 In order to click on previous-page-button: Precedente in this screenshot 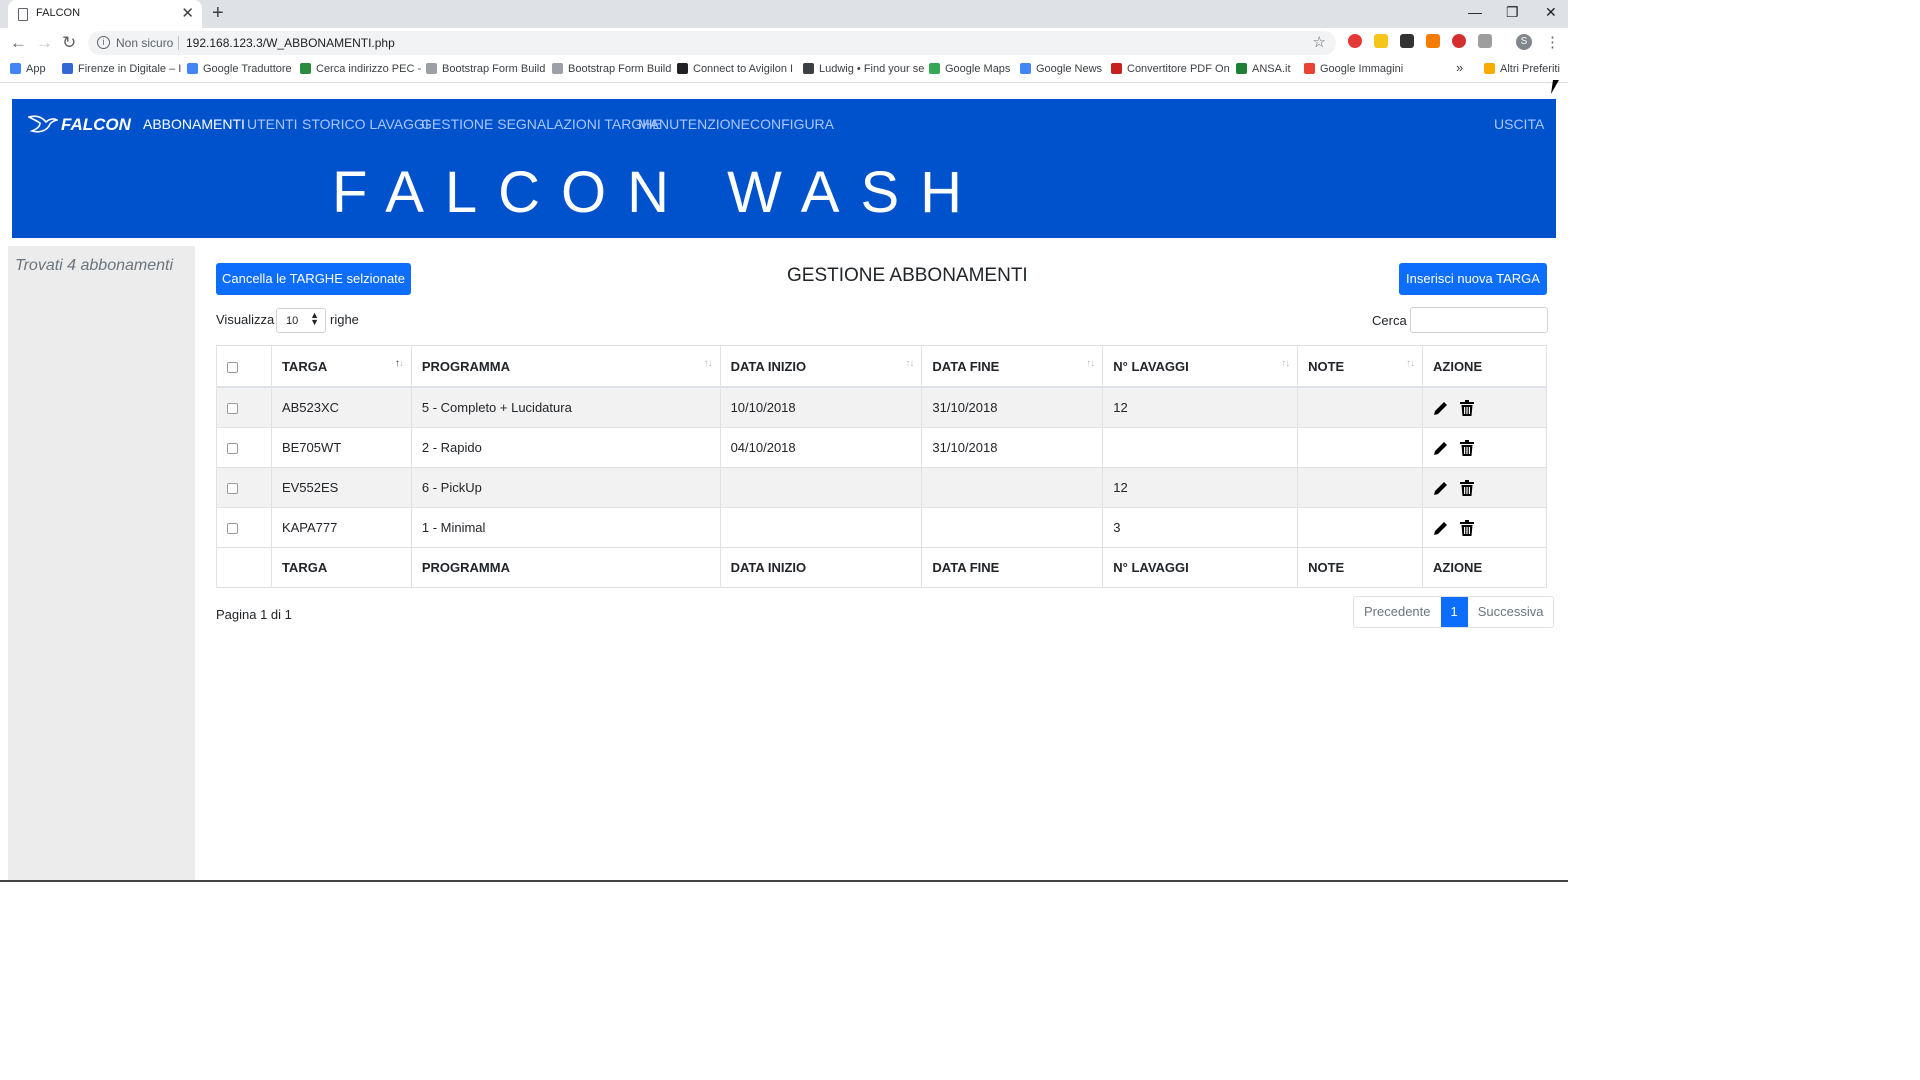, I will do `click(1397, 612)`.